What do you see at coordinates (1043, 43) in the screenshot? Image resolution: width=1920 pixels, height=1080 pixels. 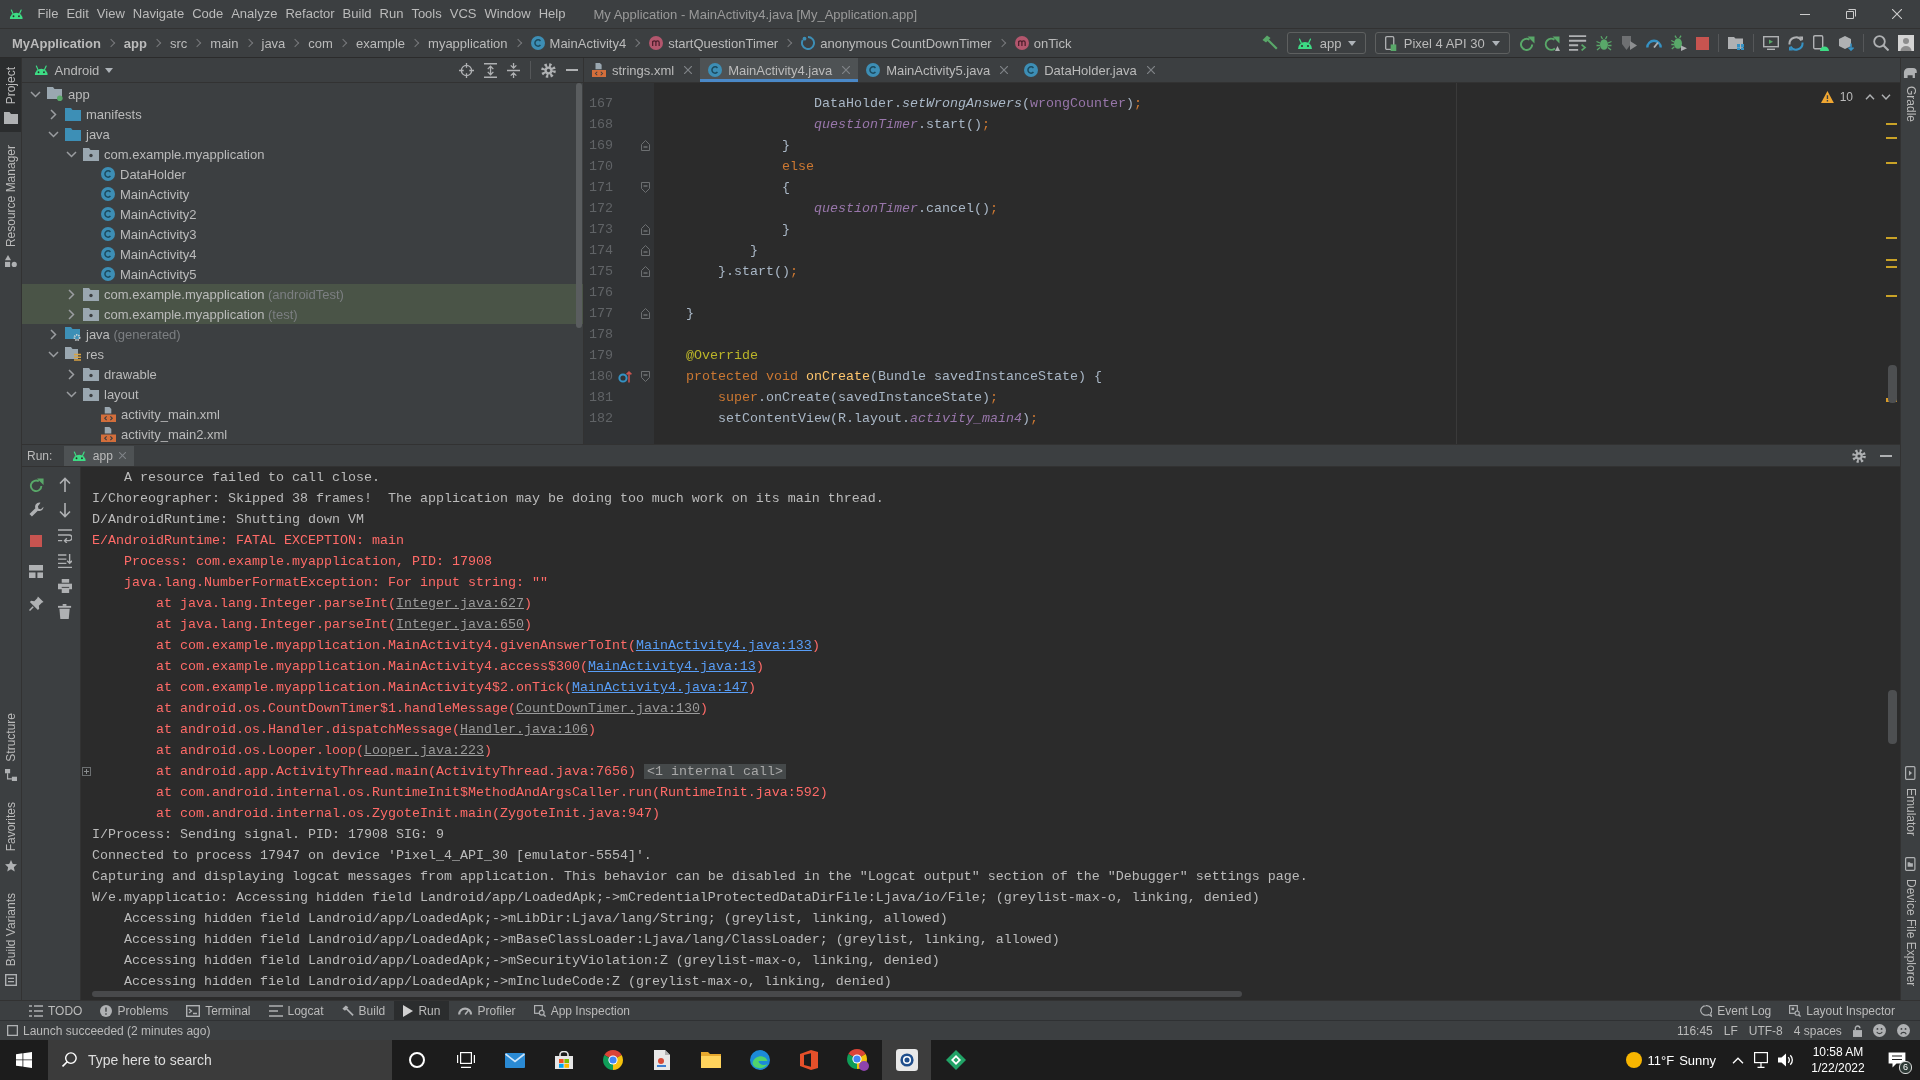 I see `breadcrumb: onTick` at bounding box center [1043, 43].